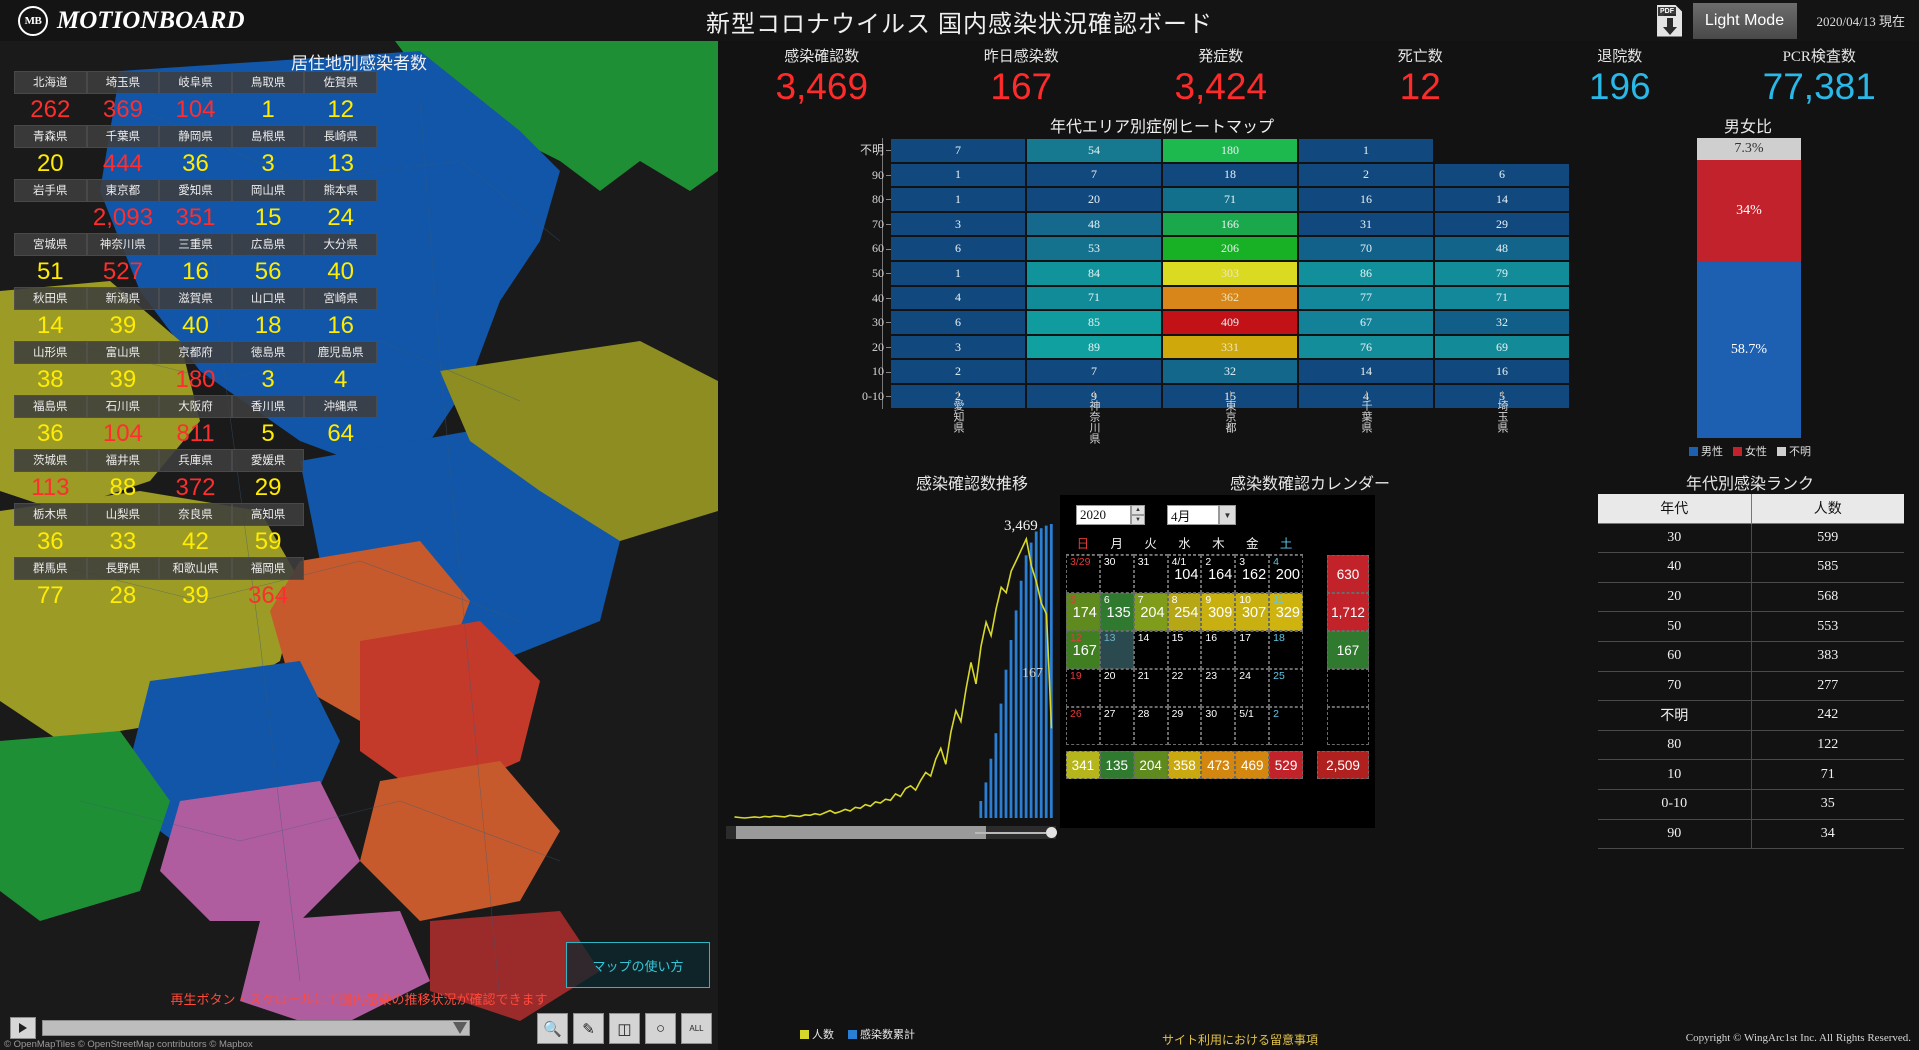 This screenshot has width=1919, height=1050. What do you see at coordinates (123, 98) in the screenshot?
I see `prefecture-cell: 埼玉県 369` at bounding box center [123, 98].